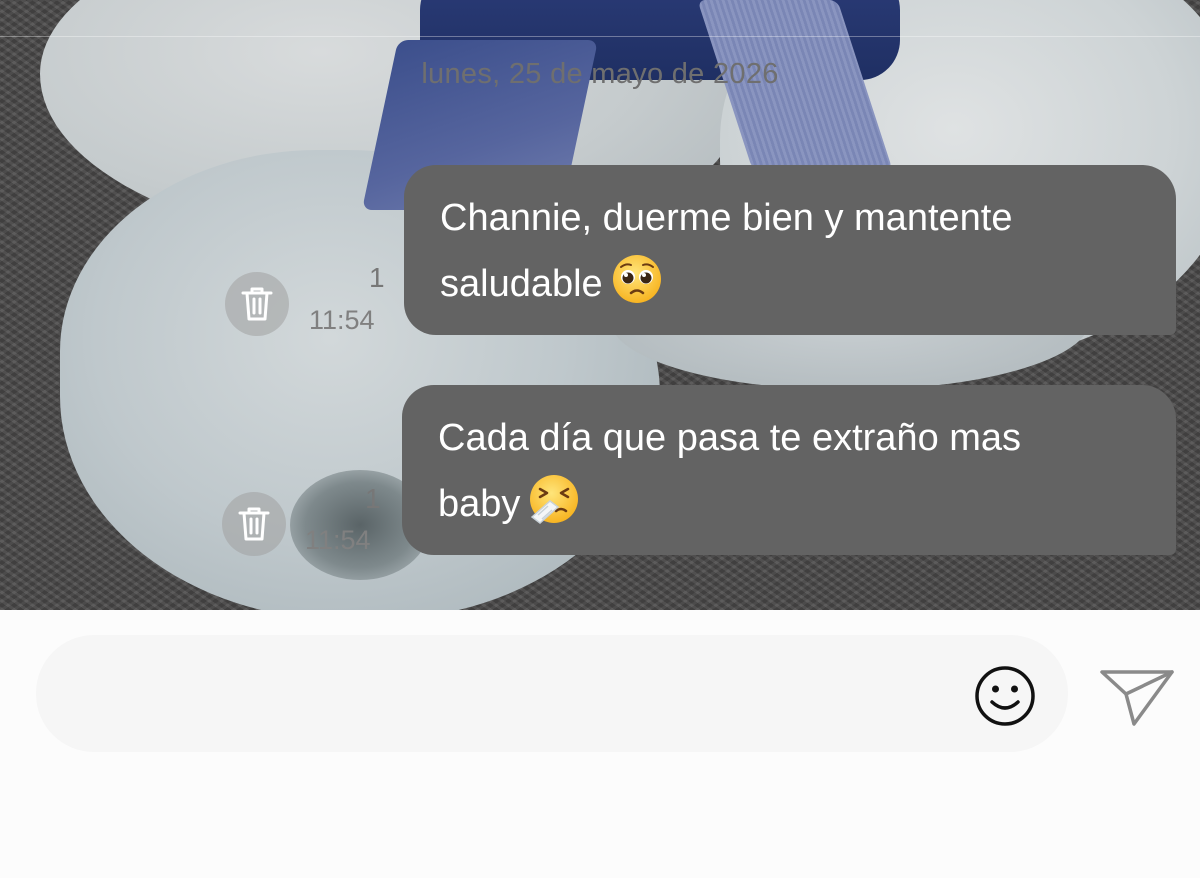 The width and height of the screenshot is (1200, 878). What do you see at coordinates (791, 284) in the screenshot?
I see `message-text-line: saludable` at bounding box center [791, 284].